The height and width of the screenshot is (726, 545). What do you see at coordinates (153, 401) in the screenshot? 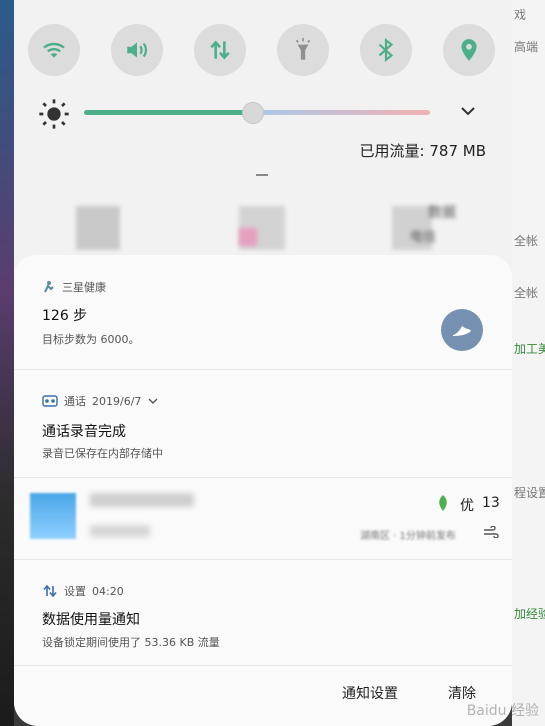
I see `chevron-down-icon` at bounding box center [153, 401].